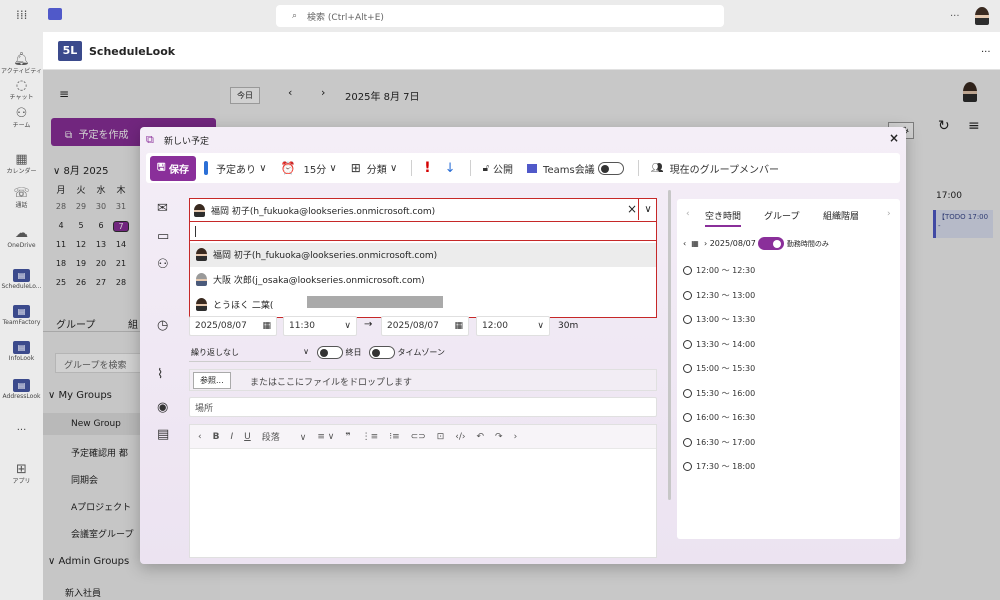  I want to click on time-slot: 13:00 ～ 13:30, so click(719, 319).